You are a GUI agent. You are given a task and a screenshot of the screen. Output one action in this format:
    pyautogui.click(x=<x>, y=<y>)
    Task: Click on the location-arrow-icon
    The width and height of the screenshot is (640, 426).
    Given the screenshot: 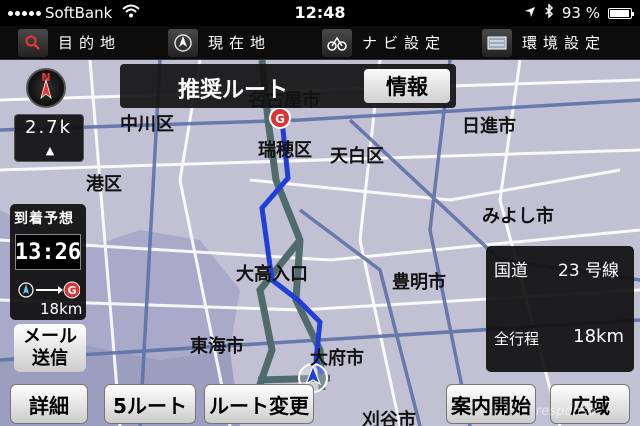 What is the action you would take?
    pyautogui.click(x=530, y=13)
    